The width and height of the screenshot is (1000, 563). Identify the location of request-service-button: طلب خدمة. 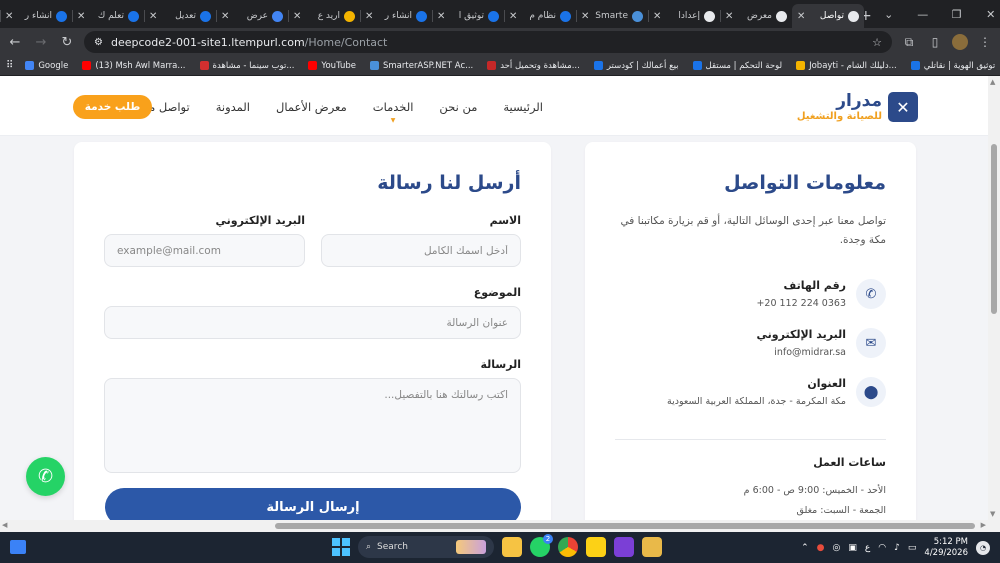
(112, 107).